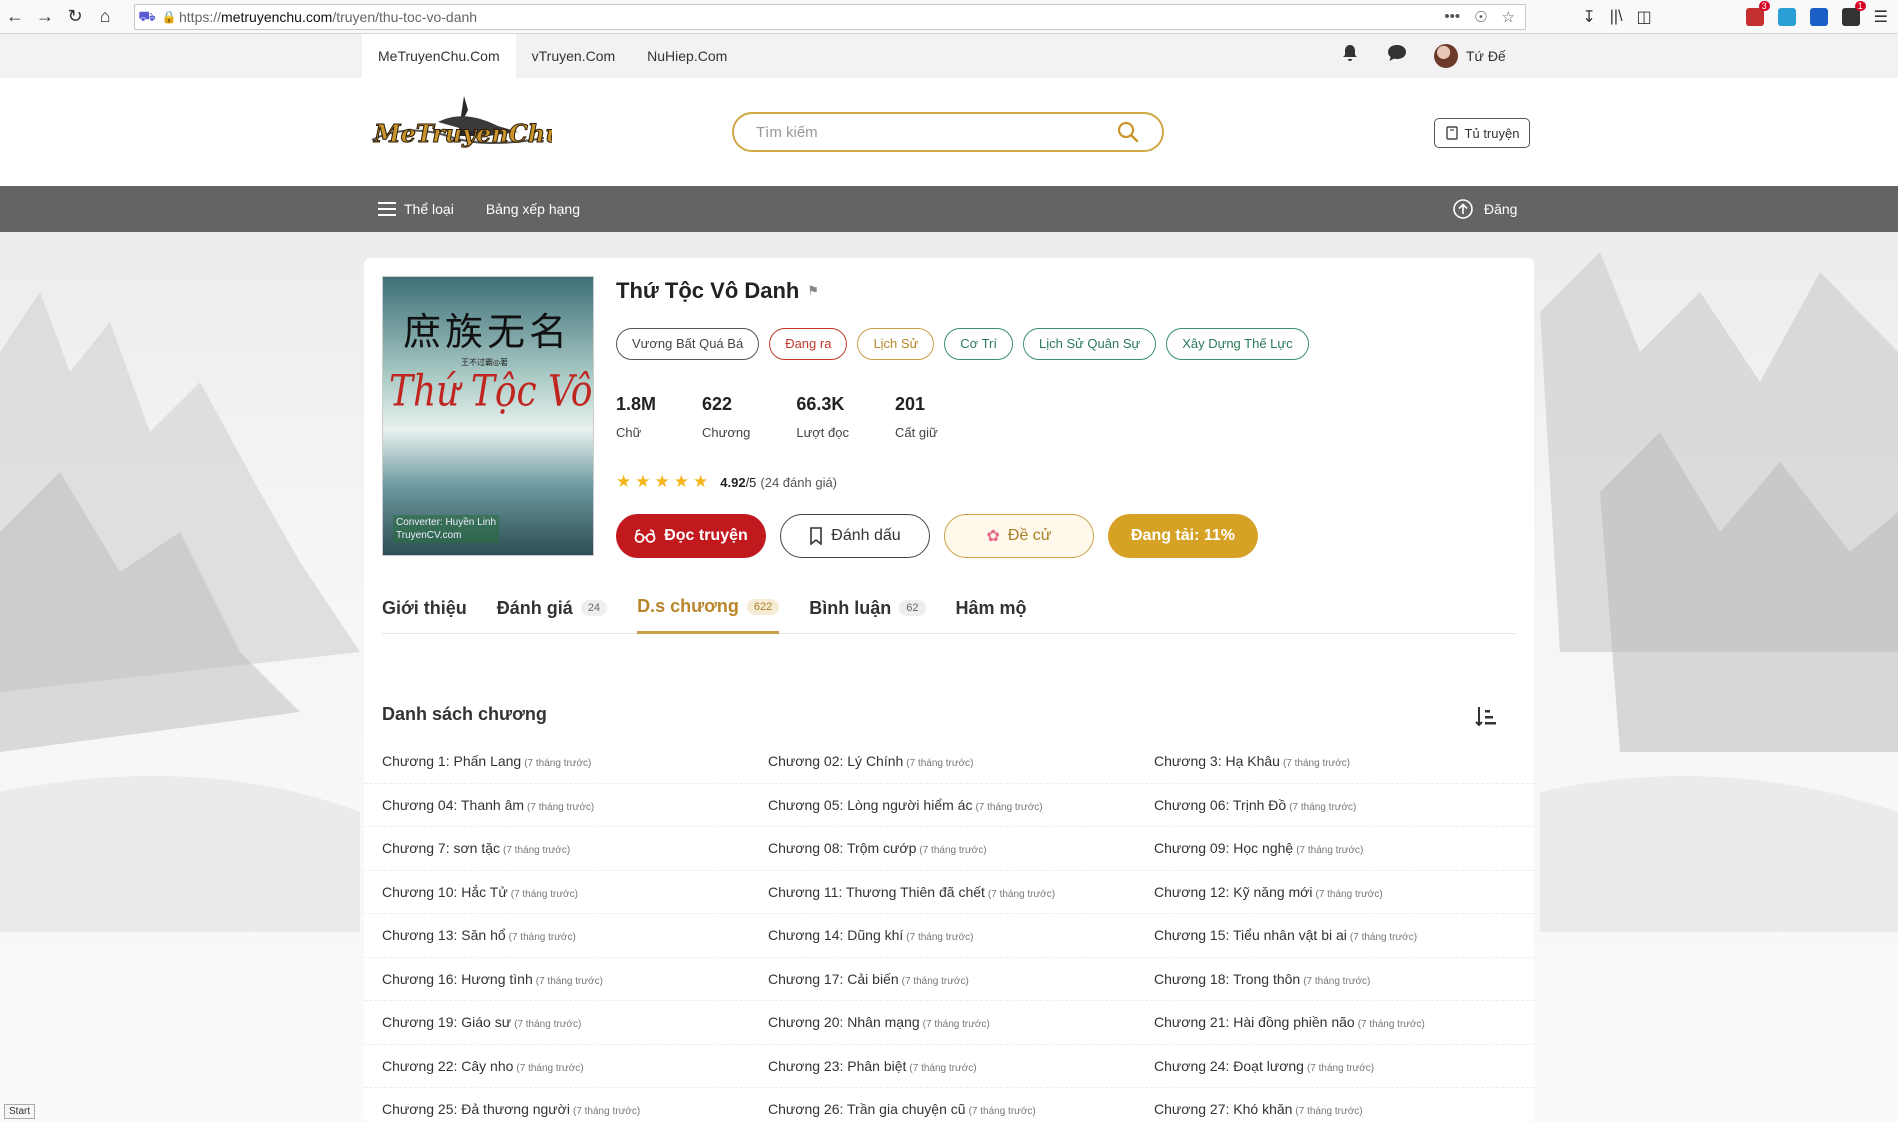  What do you see at coordinates (1644, 17) in the screenshot?
I see `sidebar-icon: ◫` at bounding box center [1644, 17].